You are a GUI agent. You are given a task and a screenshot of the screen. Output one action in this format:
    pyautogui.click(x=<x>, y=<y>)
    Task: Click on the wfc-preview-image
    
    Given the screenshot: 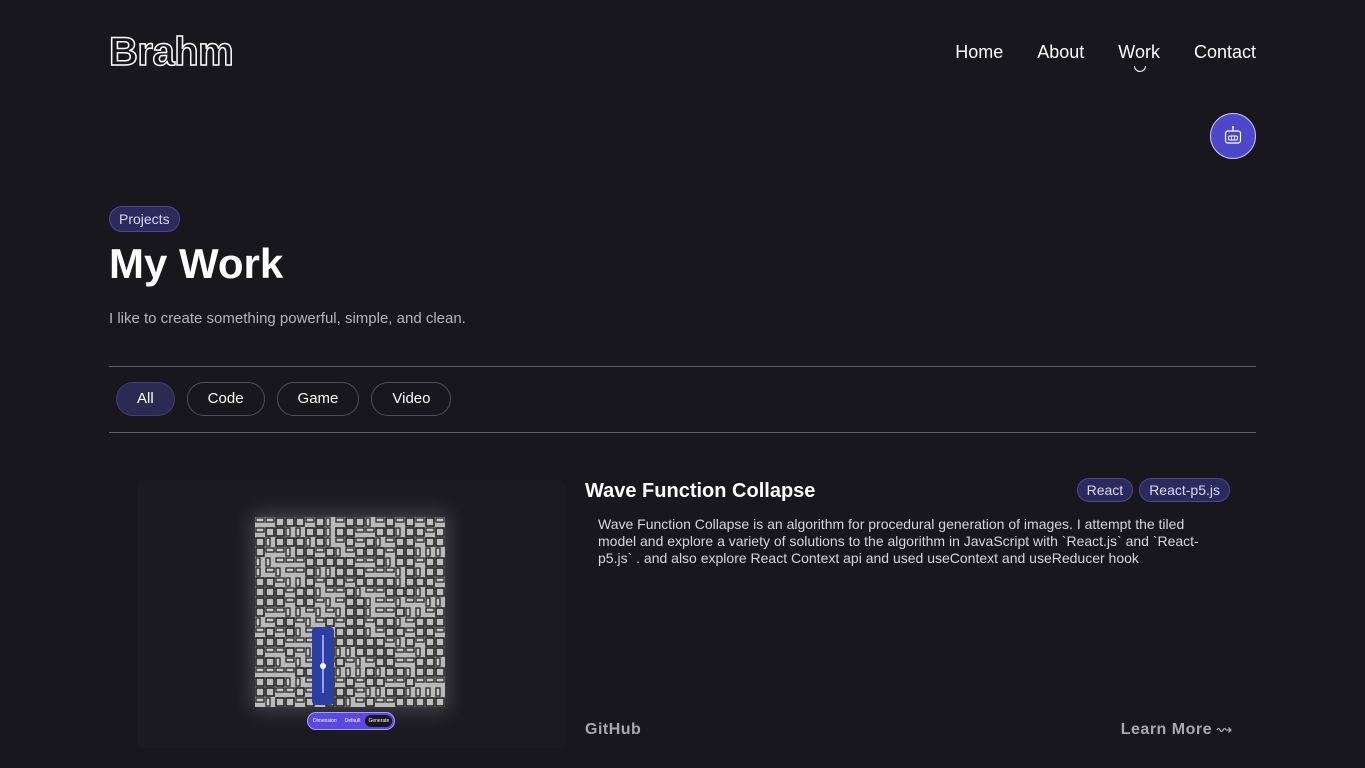 What is the action you would take?
    pyautogui.click(x=350, y=612)
    